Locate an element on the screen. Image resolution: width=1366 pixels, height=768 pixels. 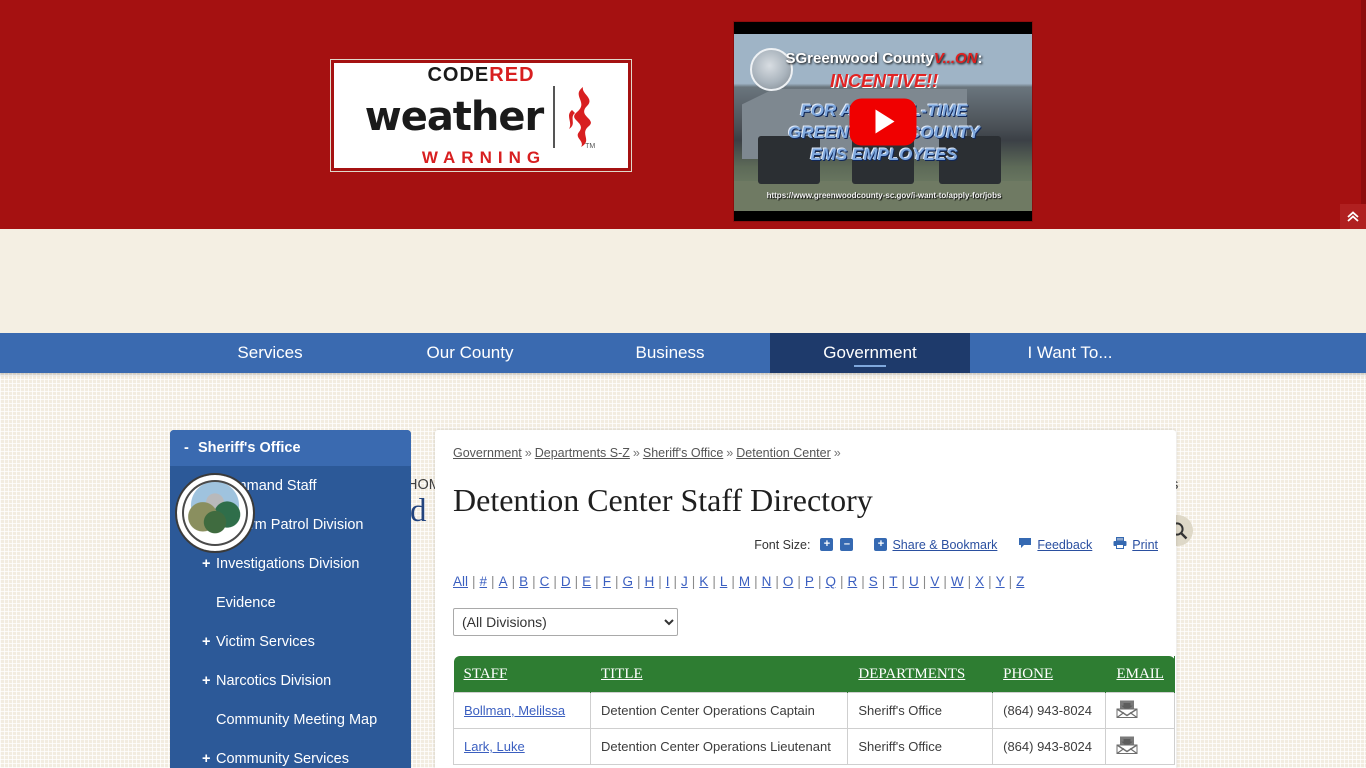
breadcrumb-link-sheriffs-office: Sheriff's Office is located at coordinates (683, 453).